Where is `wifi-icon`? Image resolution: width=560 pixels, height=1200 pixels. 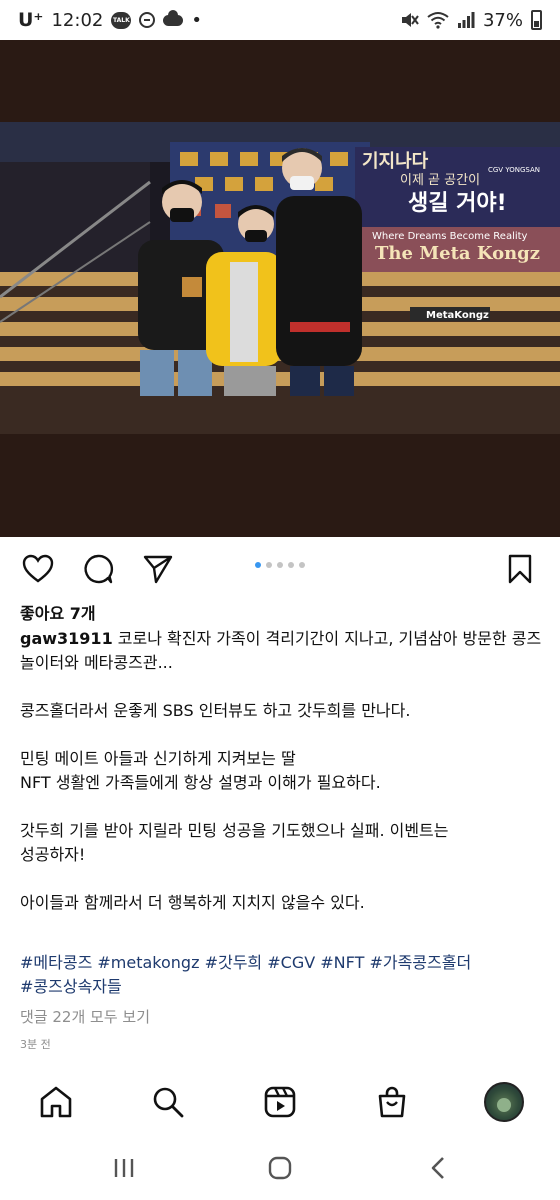 wifi-icon is located at coordinates (438, 20).